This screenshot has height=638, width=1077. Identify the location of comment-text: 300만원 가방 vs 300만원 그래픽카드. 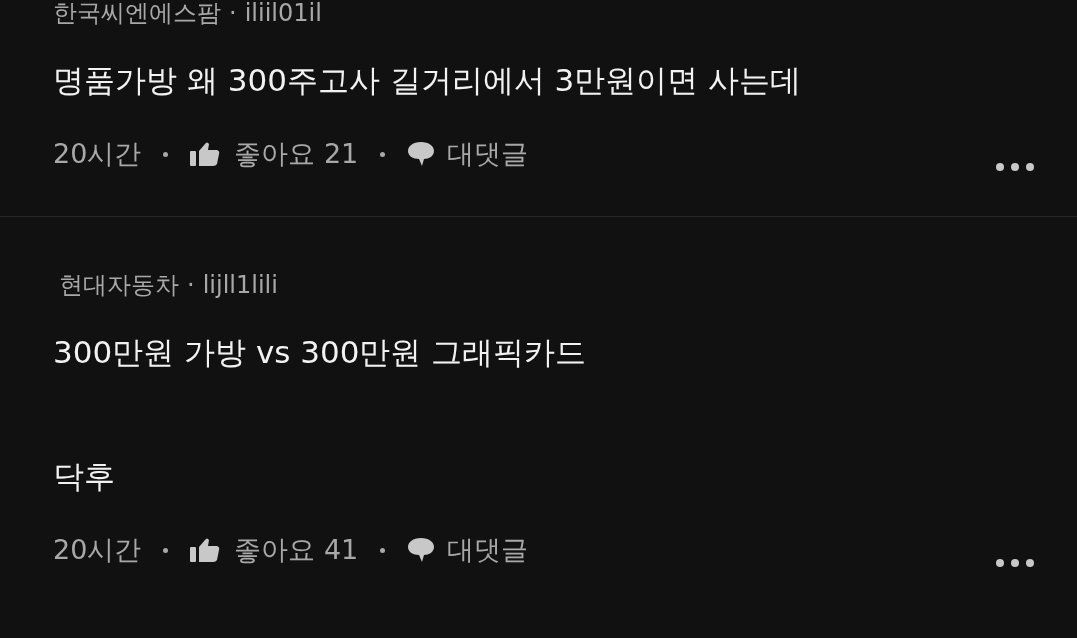
(320, 352).